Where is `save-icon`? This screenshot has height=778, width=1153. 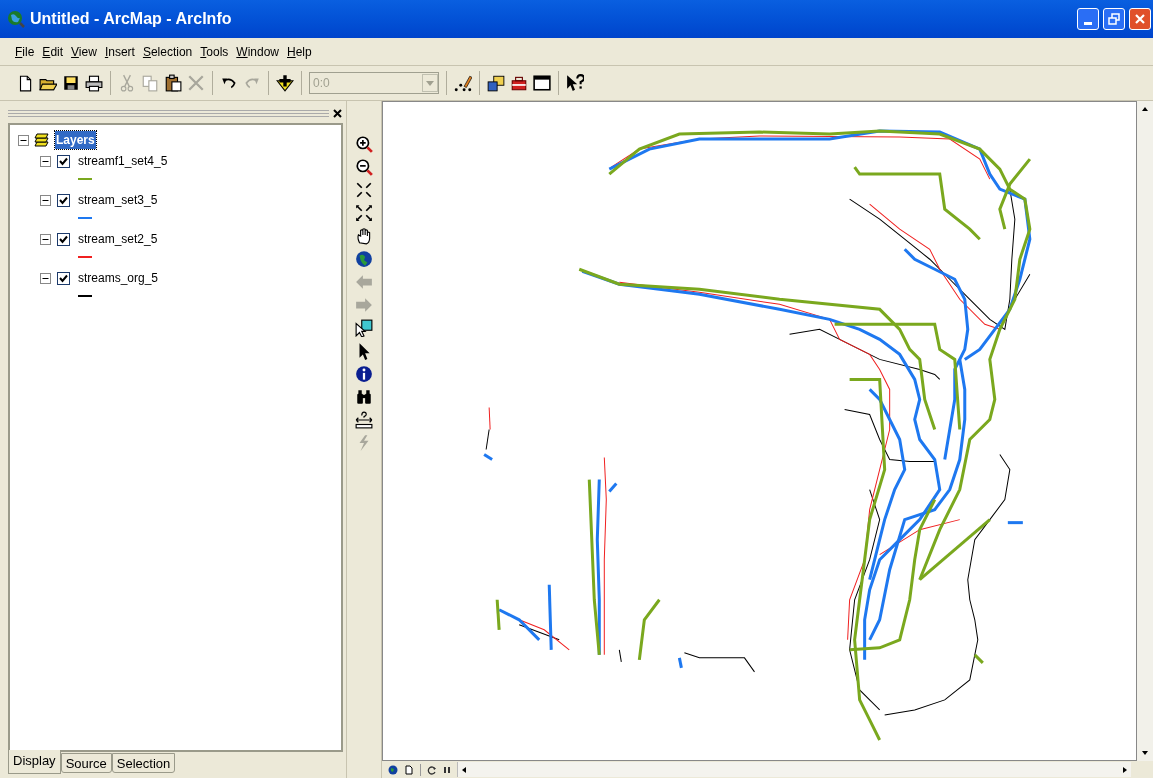
save-icon is located at coordinates (71, 83).